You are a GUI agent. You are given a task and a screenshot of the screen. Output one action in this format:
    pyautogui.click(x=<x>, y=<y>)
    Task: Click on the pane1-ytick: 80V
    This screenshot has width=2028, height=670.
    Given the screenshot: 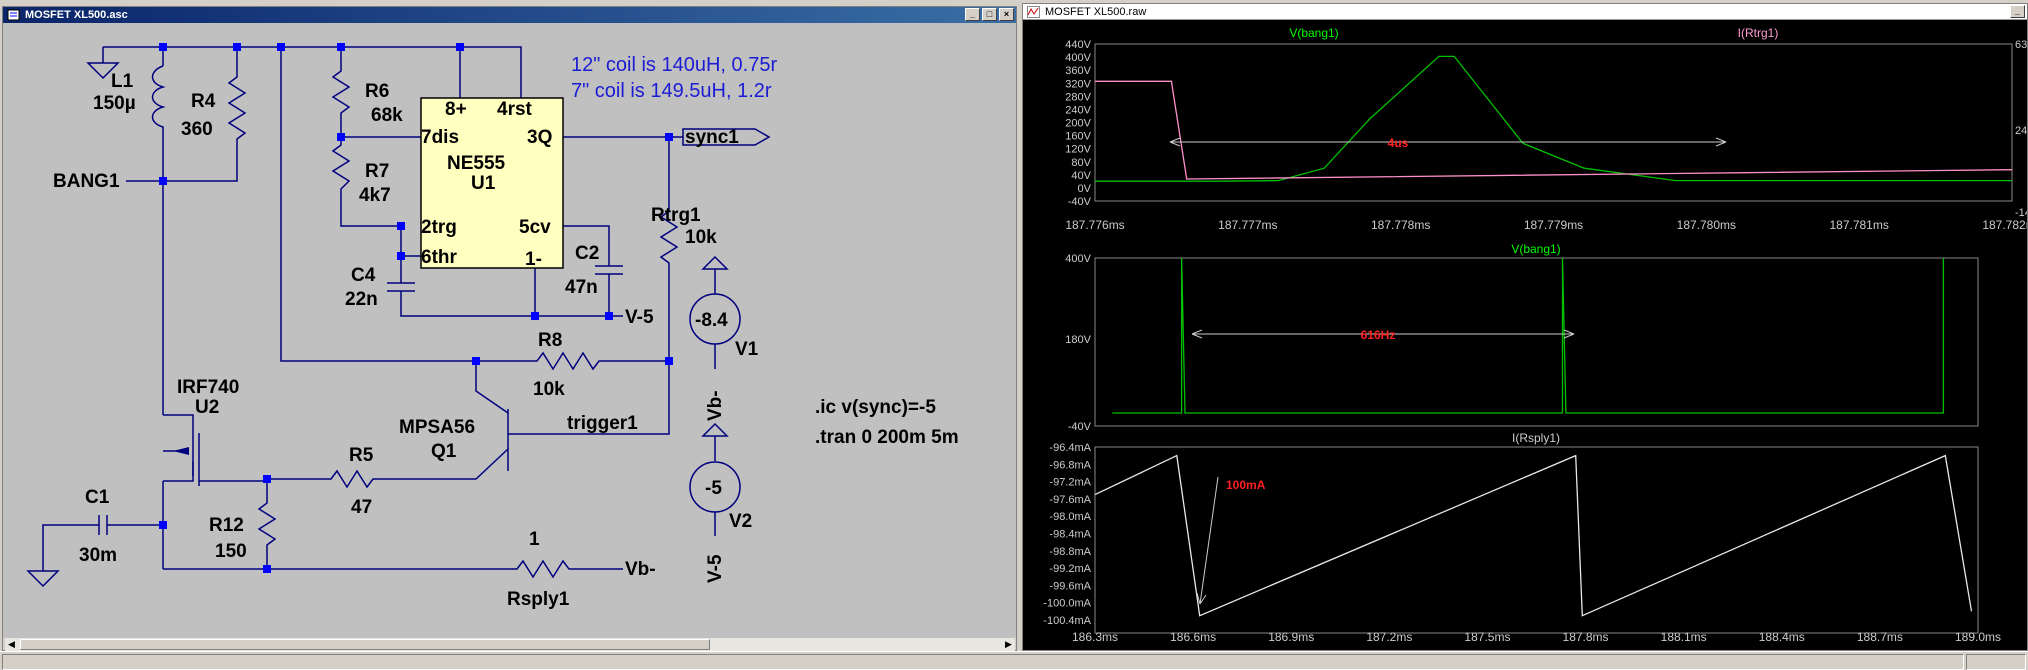 What is the action you would take?
    pyautogui.click(x=1081, y=163)
    